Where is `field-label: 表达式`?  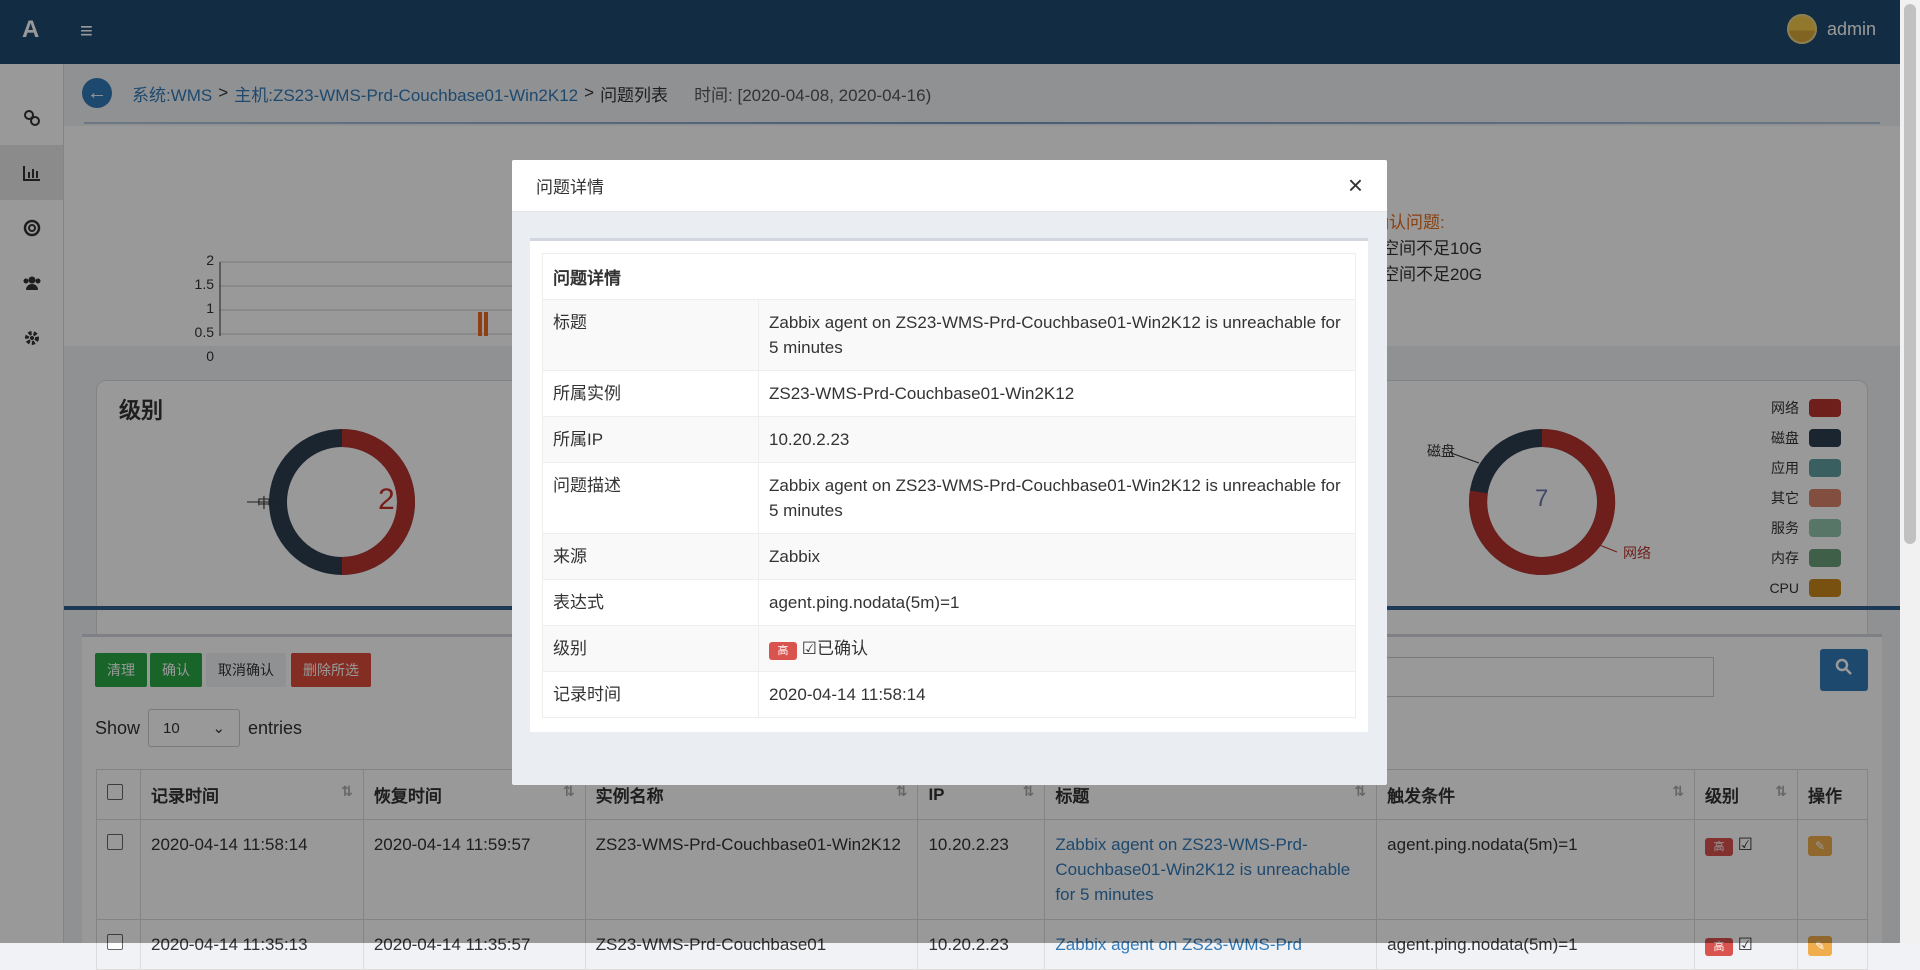
field-label: 表达式 is located at coordinates (650, 602).